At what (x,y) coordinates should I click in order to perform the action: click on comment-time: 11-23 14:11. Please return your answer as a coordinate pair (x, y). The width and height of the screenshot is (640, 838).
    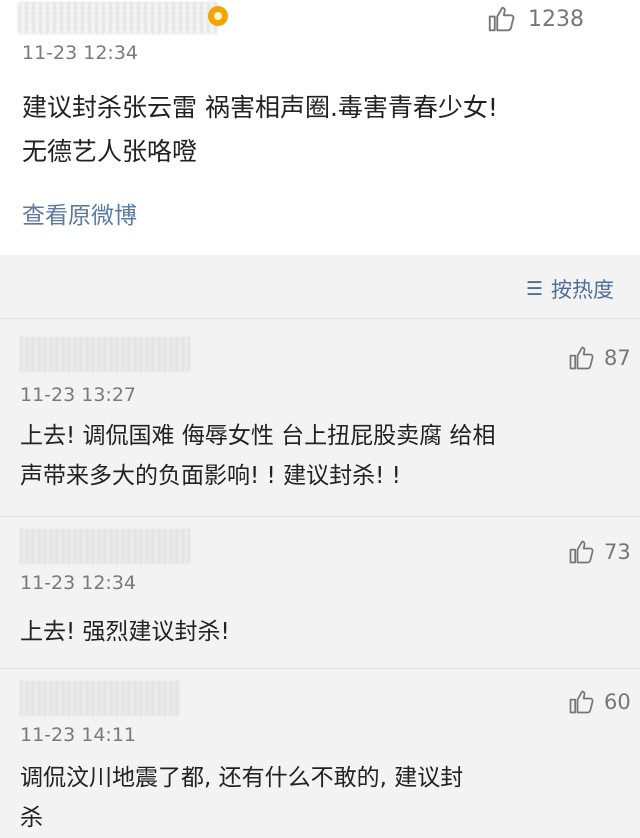
    Looking at the image, I should click on (78, 735).